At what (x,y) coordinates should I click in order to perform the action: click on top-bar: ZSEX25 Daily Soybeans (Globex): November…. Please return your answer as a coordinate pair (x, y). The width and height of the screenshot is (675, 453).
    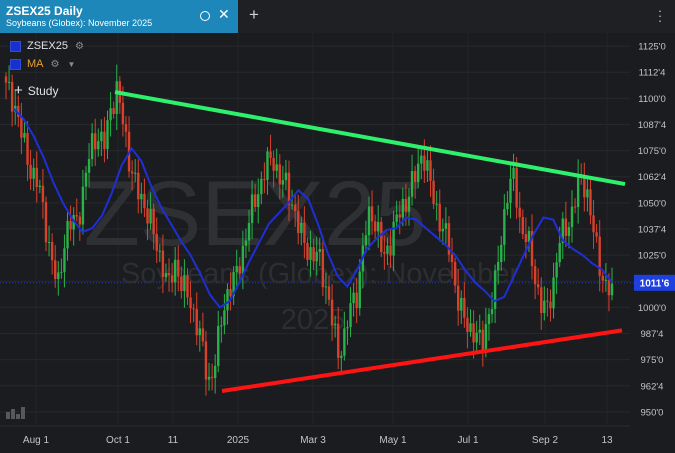
    Looking at the image, I should click on (337, 16).